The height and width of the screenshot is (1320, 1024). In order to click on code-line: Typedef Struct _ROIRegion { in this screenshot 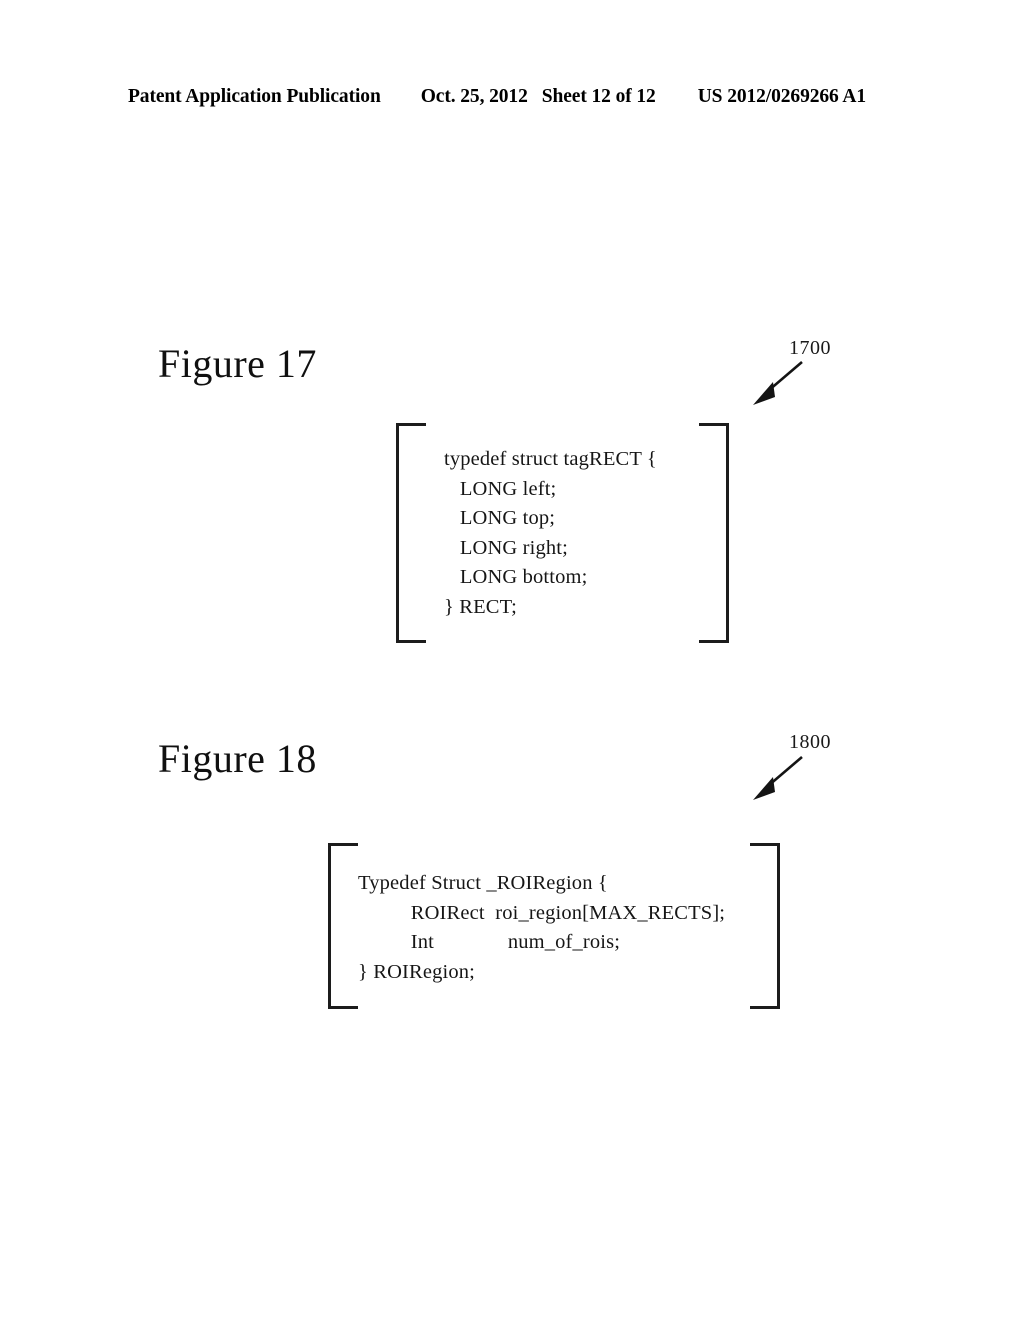, I will do `click(483, 883)`.